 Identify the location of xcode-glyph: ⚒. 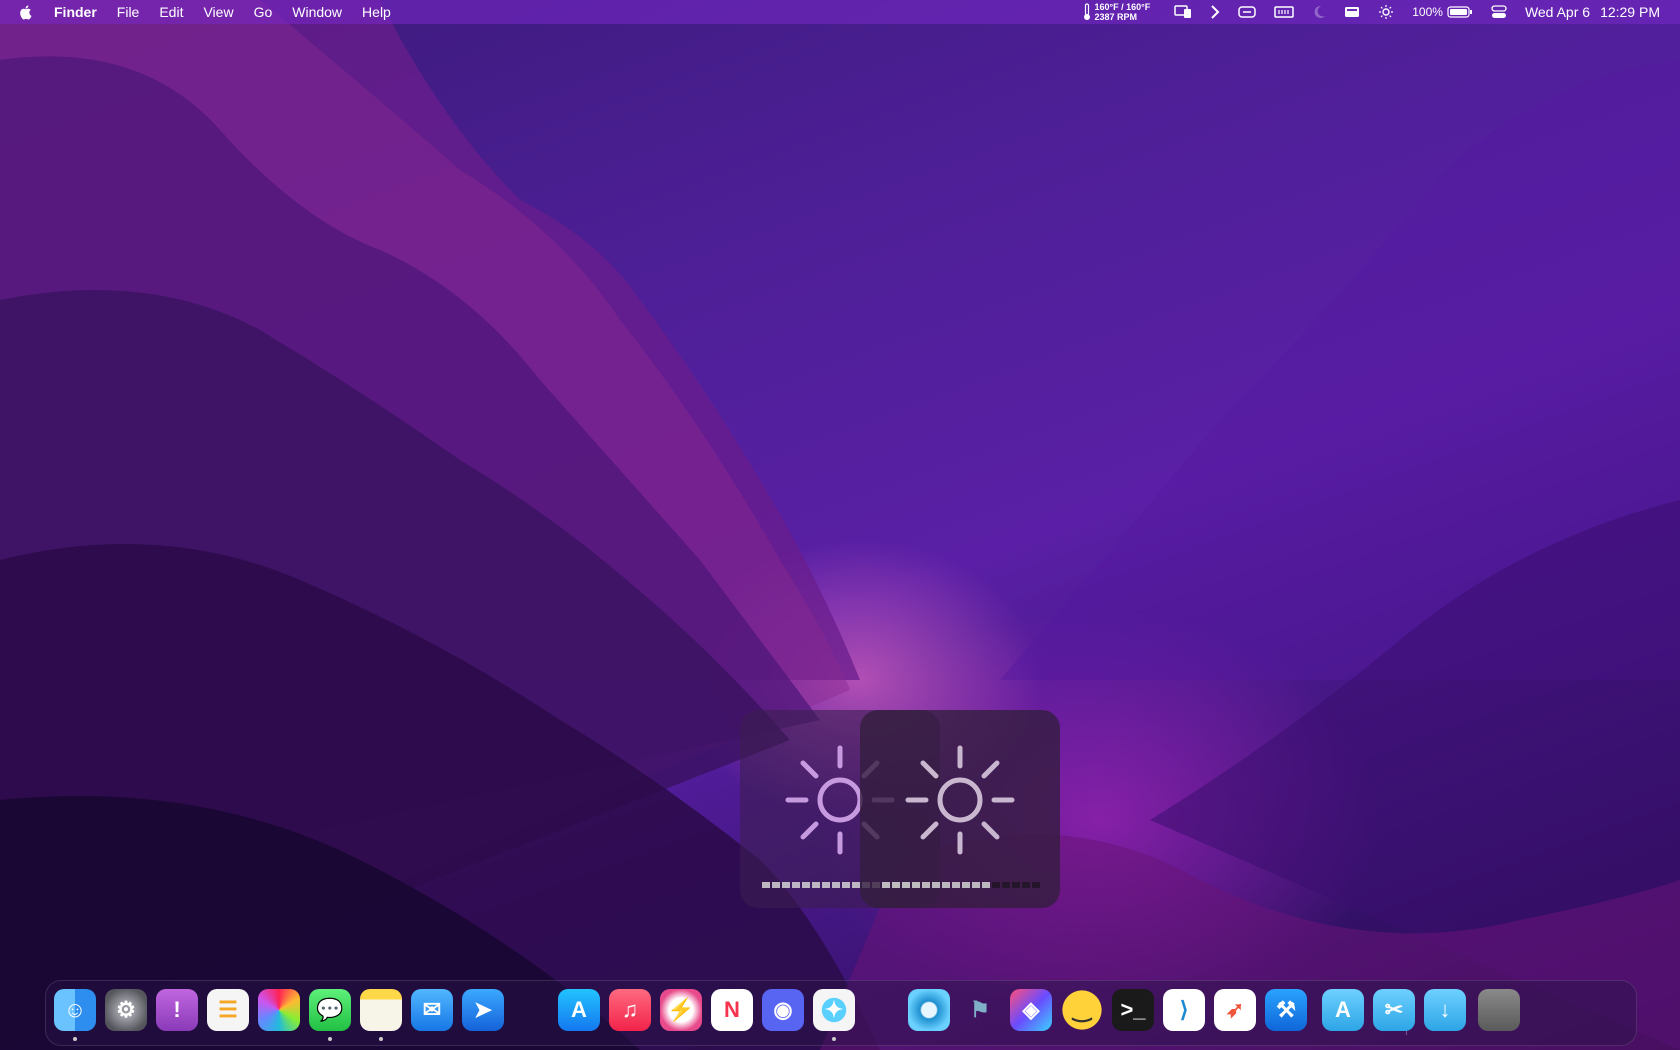
(1286, 1009).